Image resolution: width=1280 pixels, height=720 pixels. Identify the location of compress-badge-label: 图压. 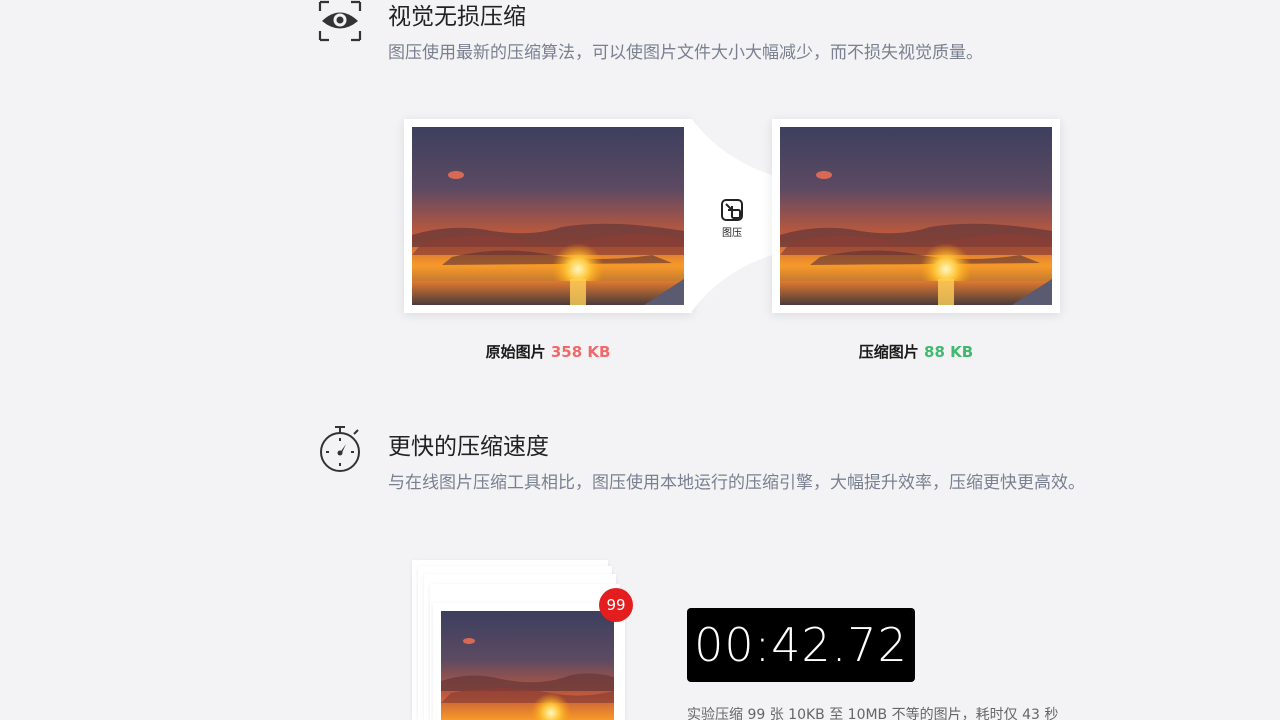
(732, 233).